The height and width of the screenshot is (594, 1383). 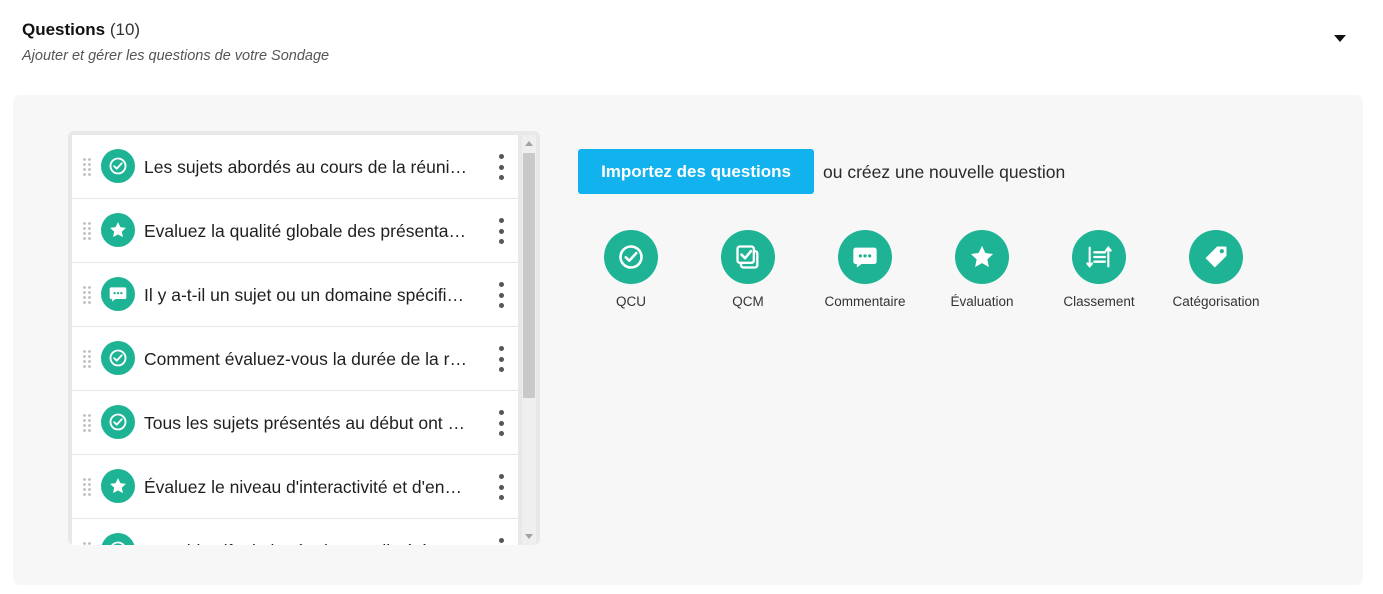 What do you see at coordinates (295, 532) in the screenshot?
I see `question-row: Les objectifs de la réunion ont-ils été` at bounding box center [295, 532].